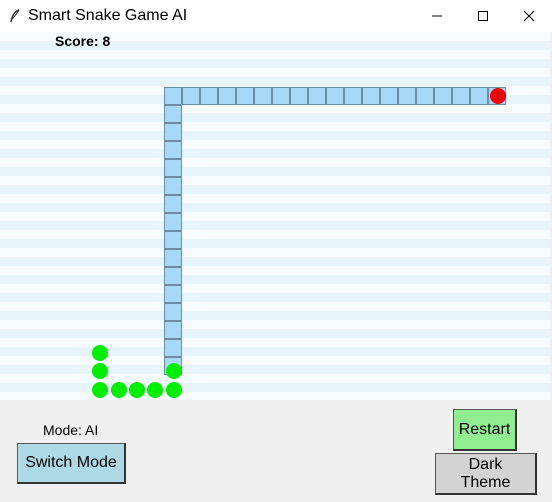 The width and height of the screenshot is (552, 502). I want to click on title-bar: Smart Snake Game AI, so click(276, 16).